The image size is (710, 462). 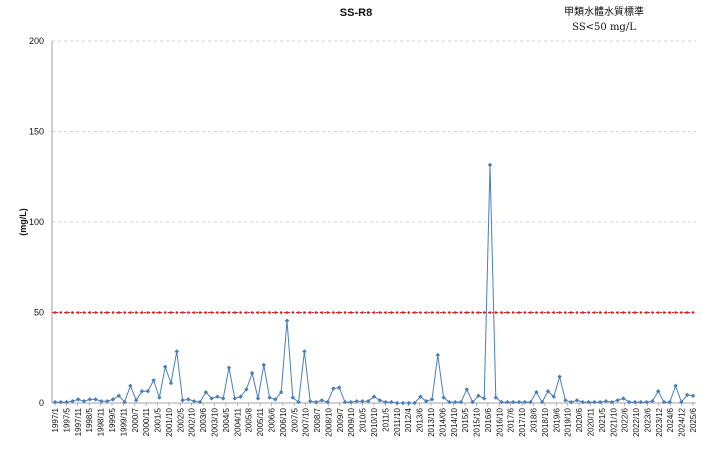 What do you see at coordinates (590, 421) in the screenshot?
I see `x-tick-label: 2020/11` at bounding box center [590, 421].